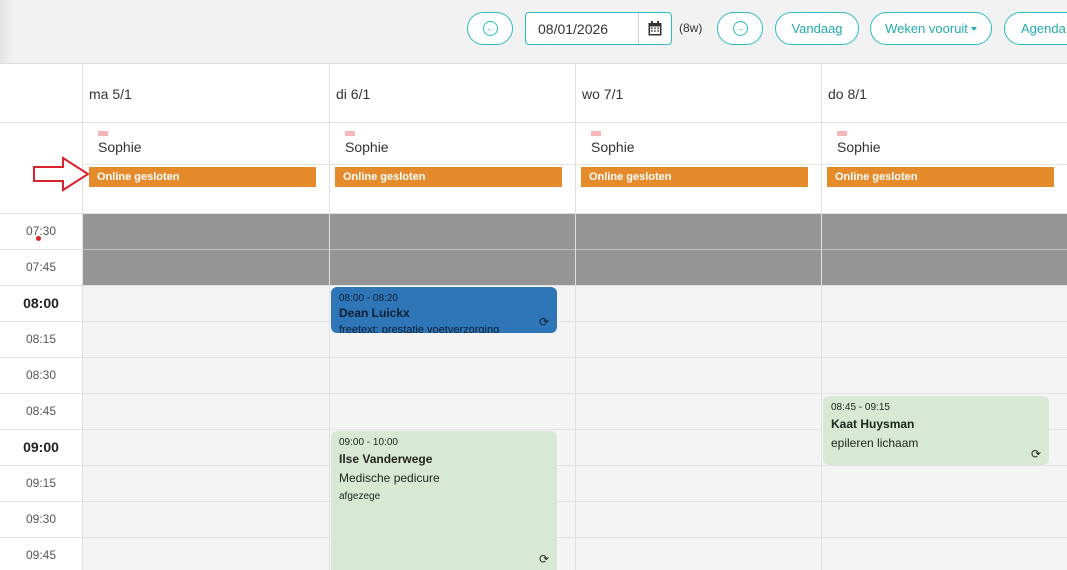 This screenshot has width=1067, height=570. I want to click on appointment-note: afgezege, so click(360, 496).